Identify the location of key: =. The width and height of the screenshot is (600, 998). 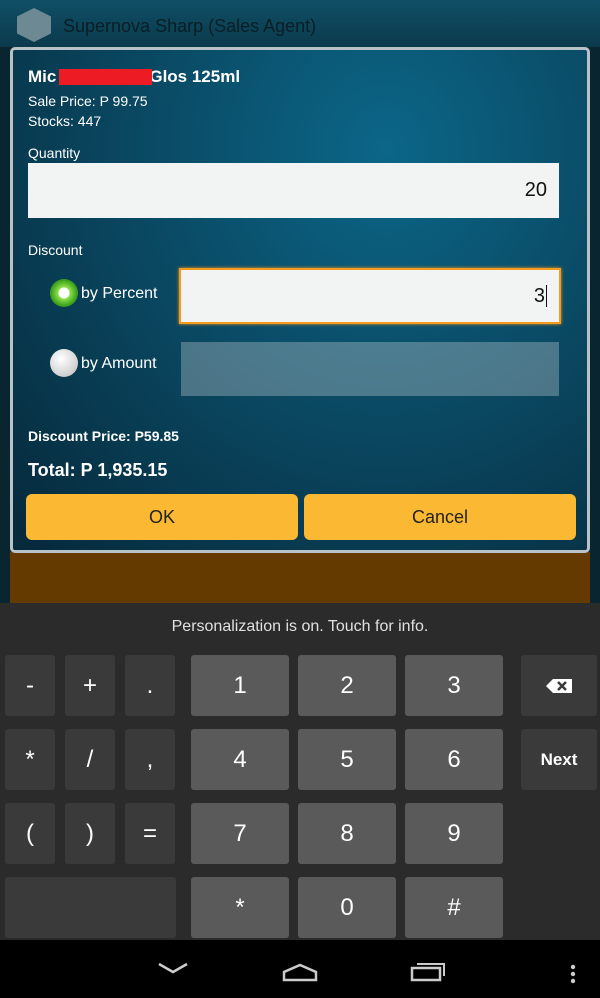
(150, 833).